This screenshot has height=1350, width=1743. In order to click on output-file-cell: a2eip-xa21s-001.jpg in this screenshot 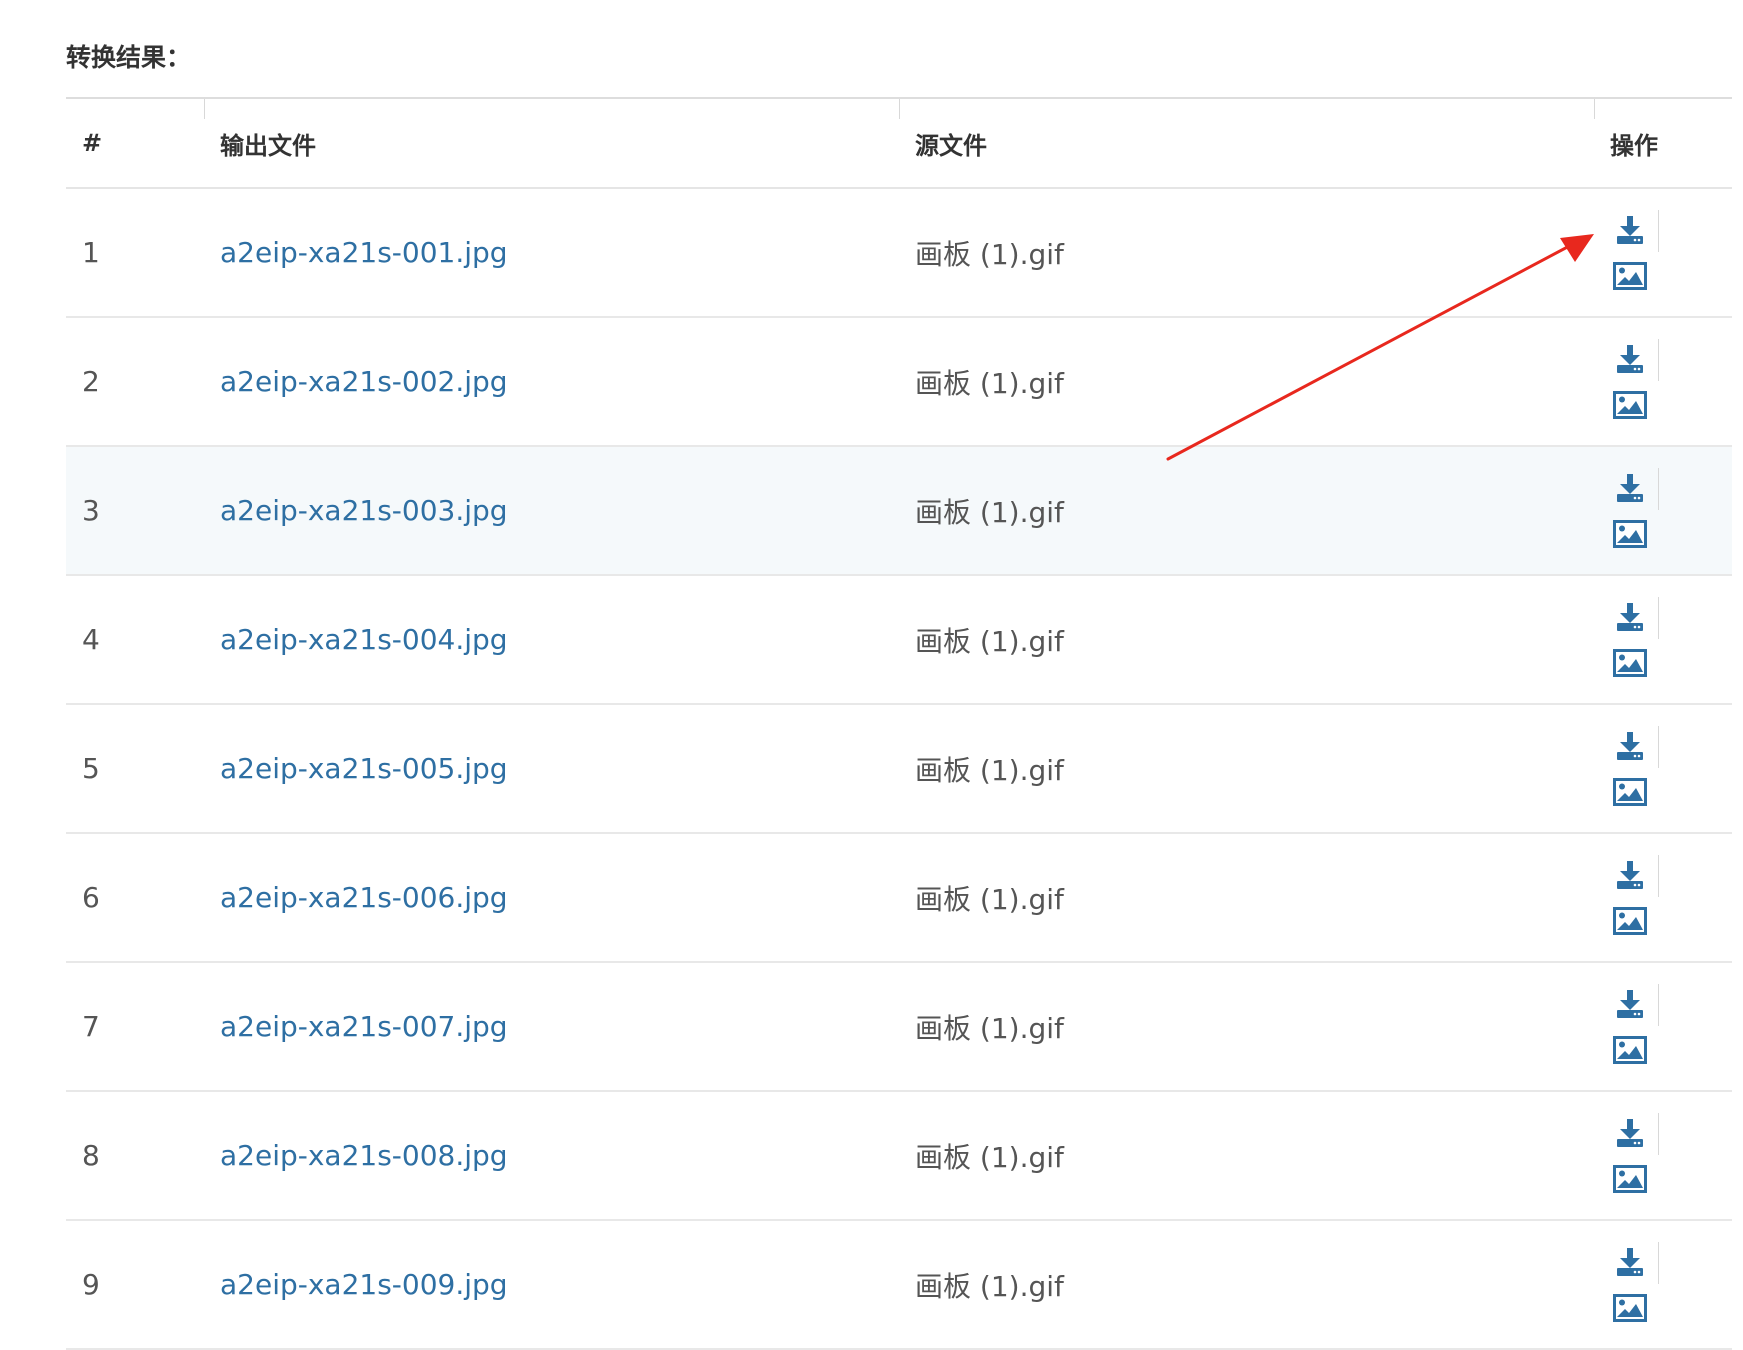, I will do `click(551, 253)`.